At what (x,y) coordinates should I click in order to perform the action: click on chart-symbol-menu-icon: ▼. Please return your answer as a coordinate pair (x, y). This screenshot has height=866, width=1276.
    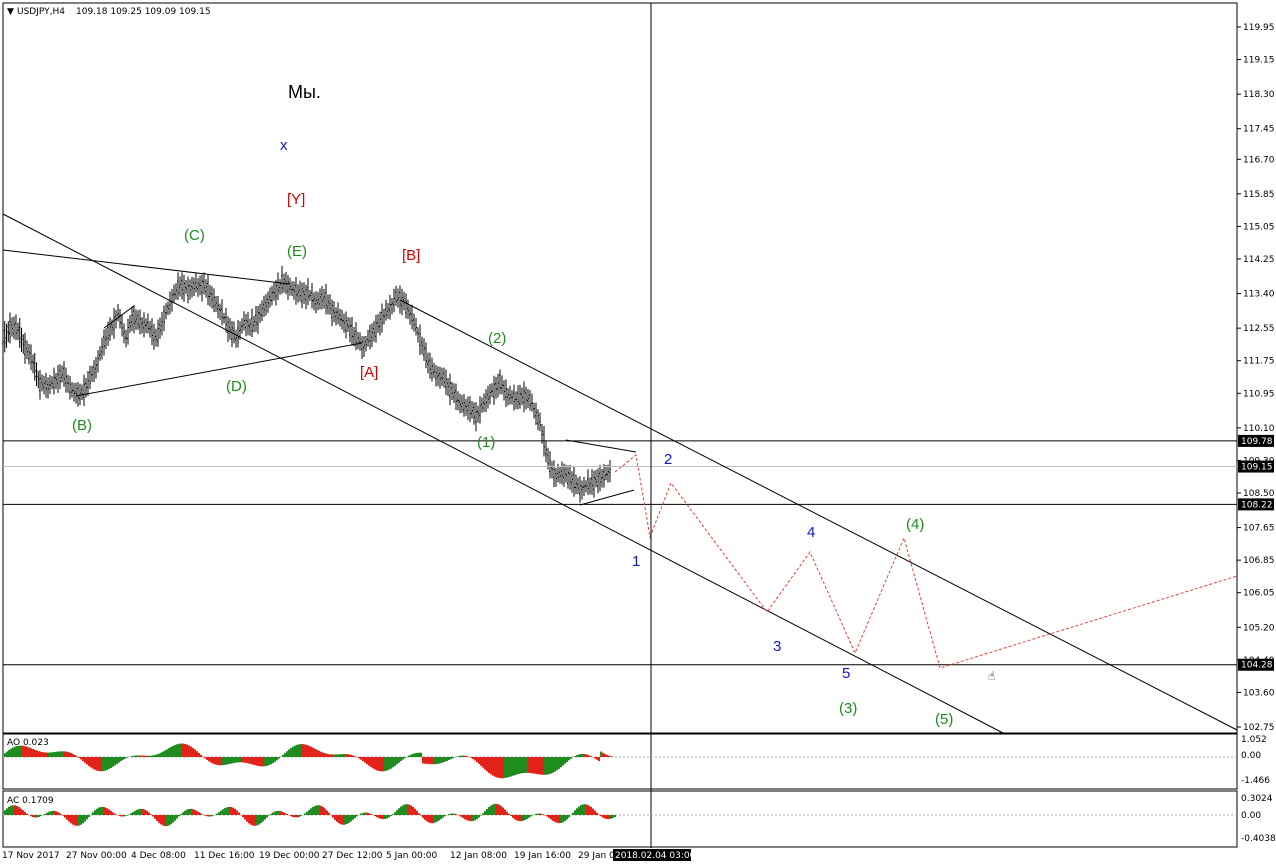
    Looking at the image, I should click on (10, 12).